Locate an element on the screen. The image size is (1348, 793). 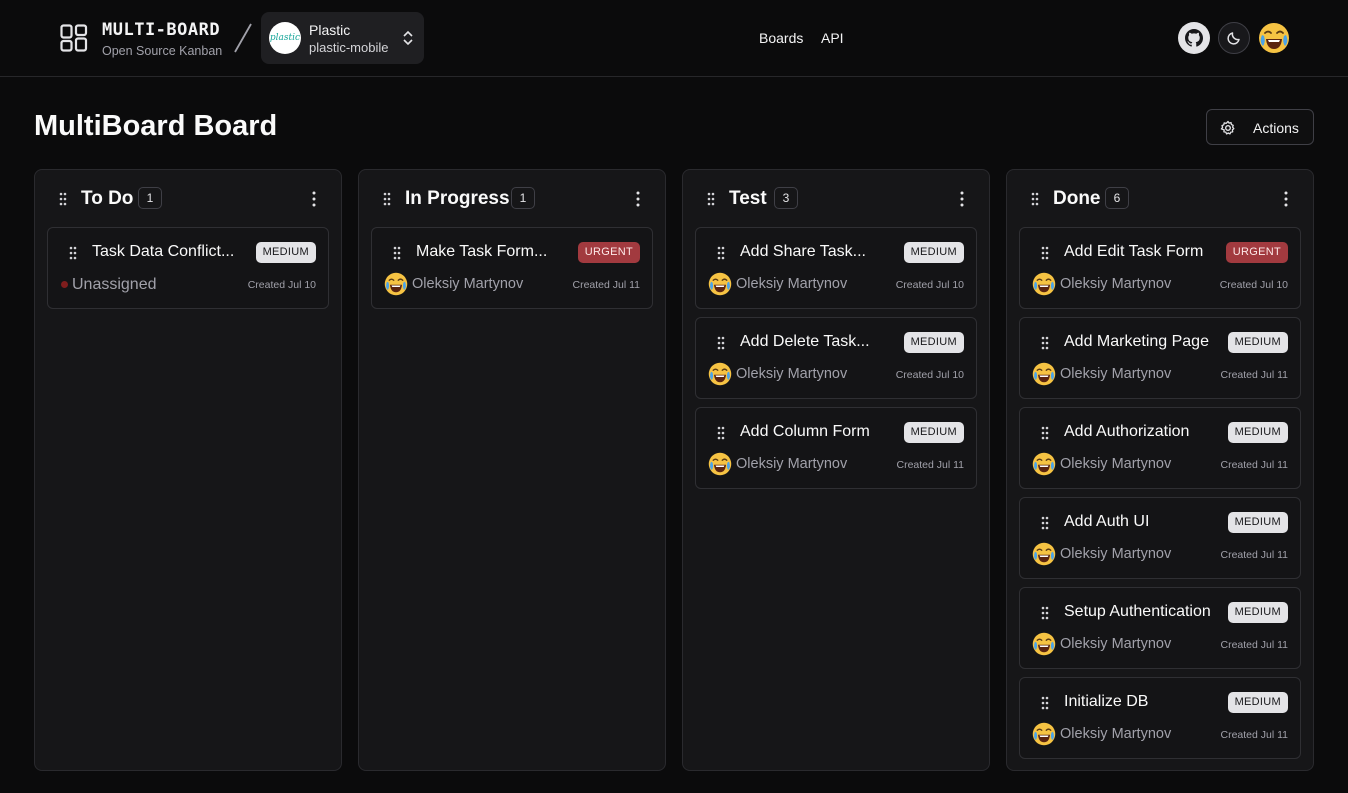
user-avatar-emoji is located at coordinates (1274, 38).